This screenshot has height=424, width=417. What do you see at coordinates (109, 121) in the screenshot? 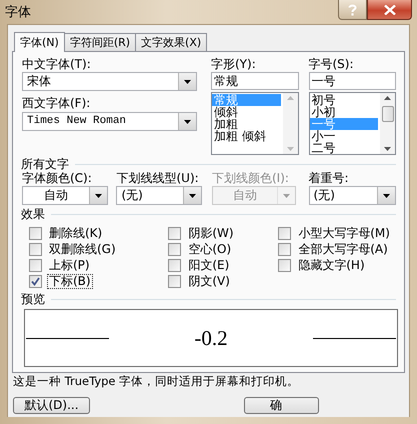
I see `dropdown: Times New Roman` at bounding box center [109, 121].